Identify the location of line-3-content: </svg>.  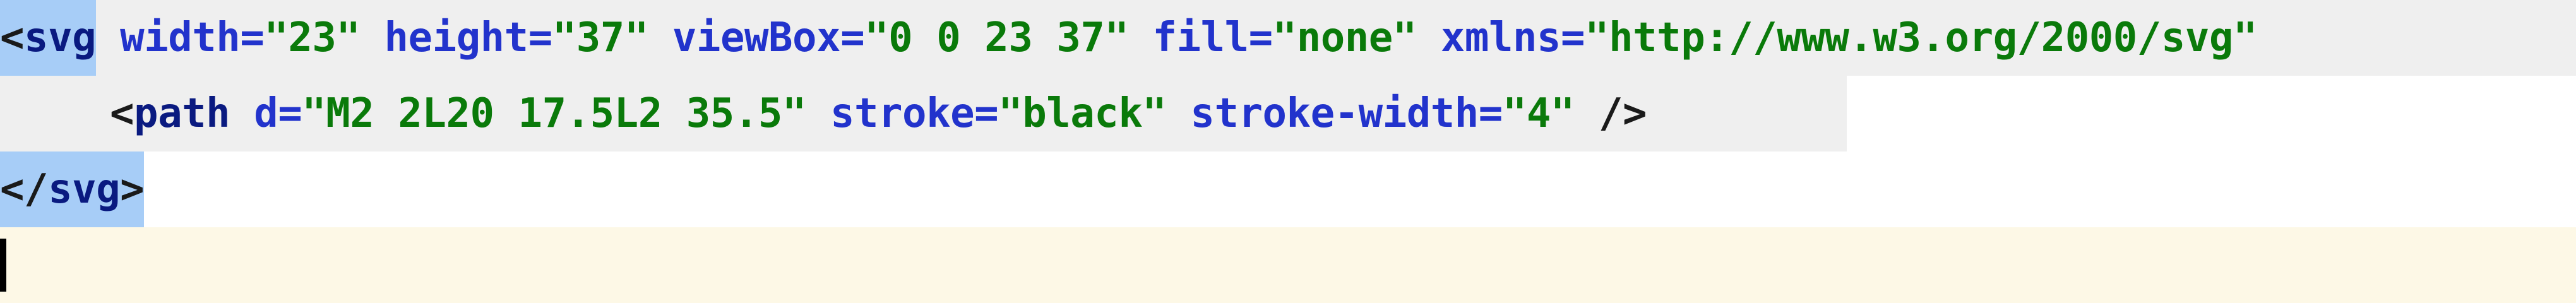
(72, 189).